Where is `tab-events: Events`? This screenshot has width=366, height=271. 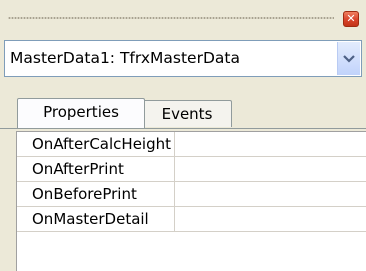
tab-events: Events is located at coordinates (187, 113).